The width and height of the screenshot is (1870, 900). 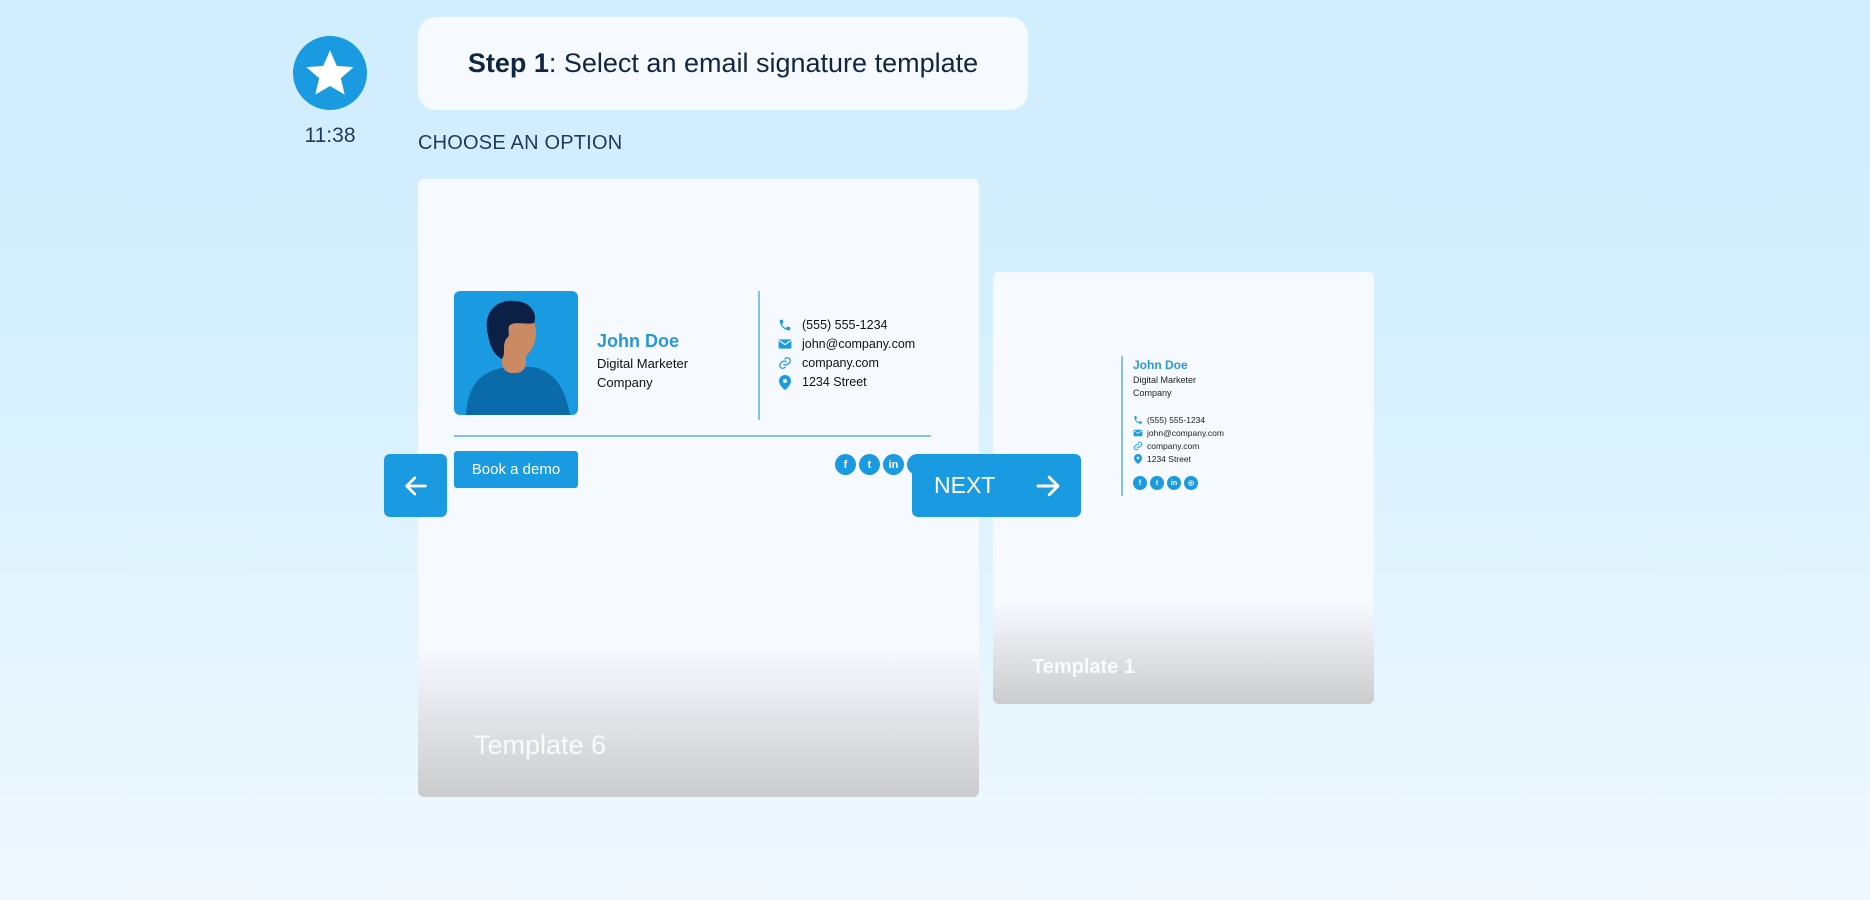 I want to click on previous-button, so click(x=415, y=485).